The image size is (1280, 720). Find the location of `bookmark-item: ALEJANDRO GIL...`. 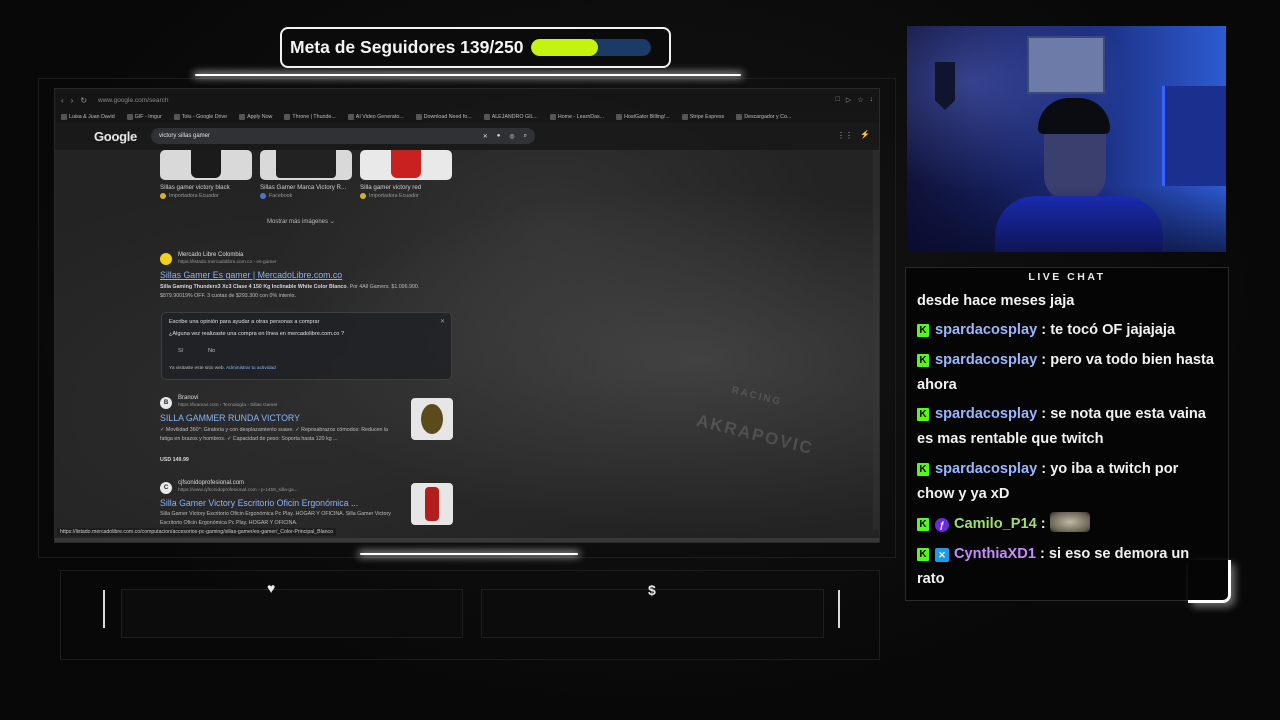

bookmark-item: ALEJANDRO GIL... is located at coordinates (510, 117).